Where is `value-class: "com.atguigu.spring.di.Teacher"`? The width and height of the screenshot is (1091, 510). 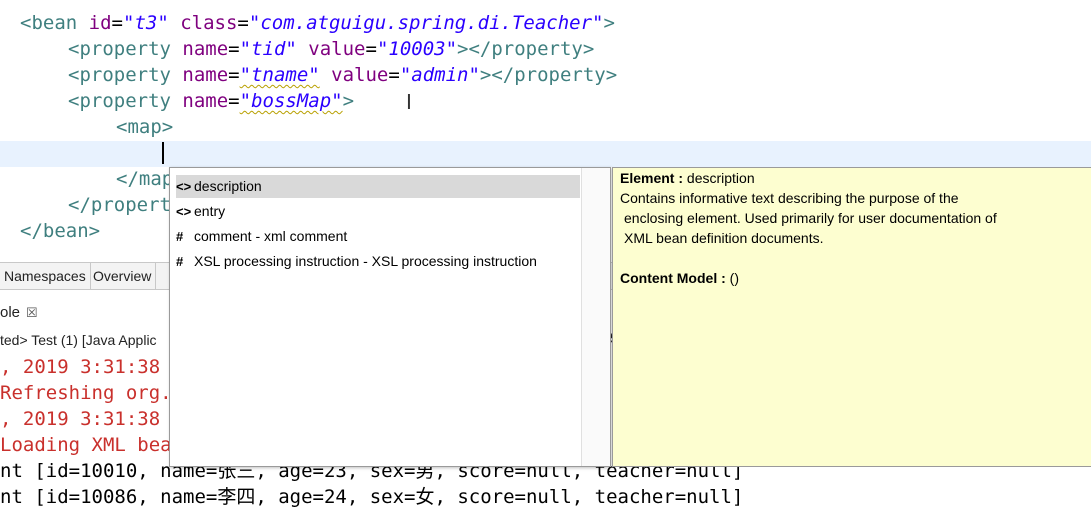 value-class: "com.atguigu.spring.di.Teacher" is located at coordinates (426, 23).